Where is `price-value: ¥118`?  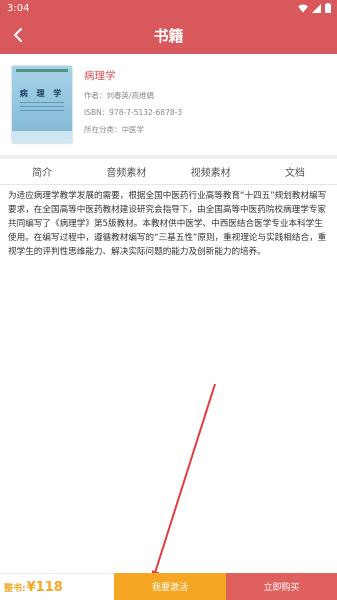
price-value: ¥118 is located at coordinates (44, 587).